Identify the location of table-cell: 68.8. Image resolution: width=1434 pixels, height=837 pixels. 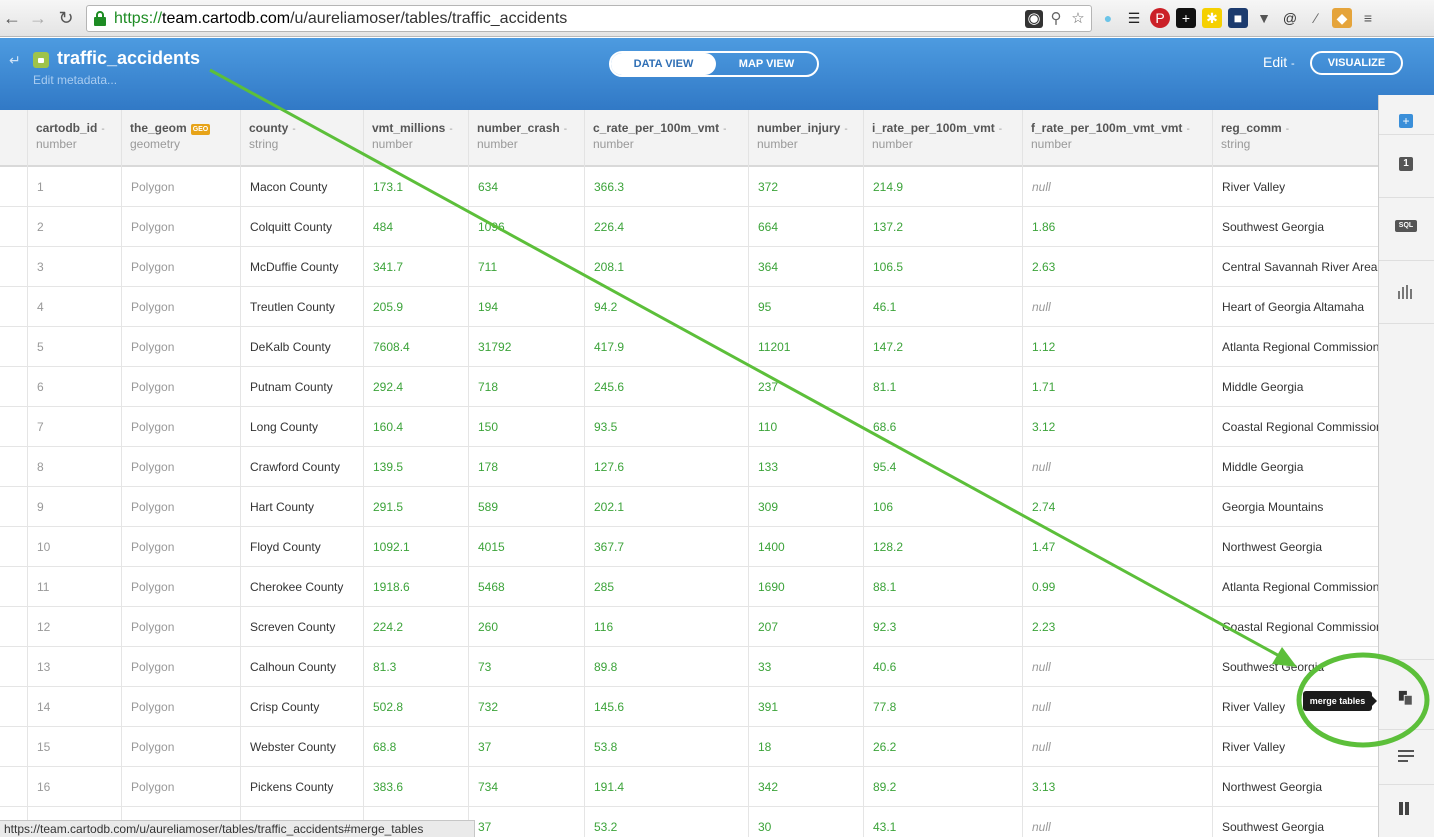
(415, 747).